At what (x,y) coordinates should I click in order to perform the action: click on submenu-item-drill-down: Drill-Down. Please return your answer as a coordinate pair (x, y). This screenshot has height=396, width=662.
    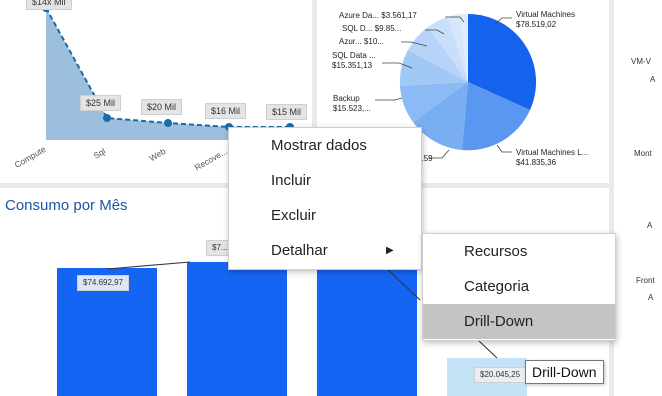
    Looking at the image, I should click on (519, 321).